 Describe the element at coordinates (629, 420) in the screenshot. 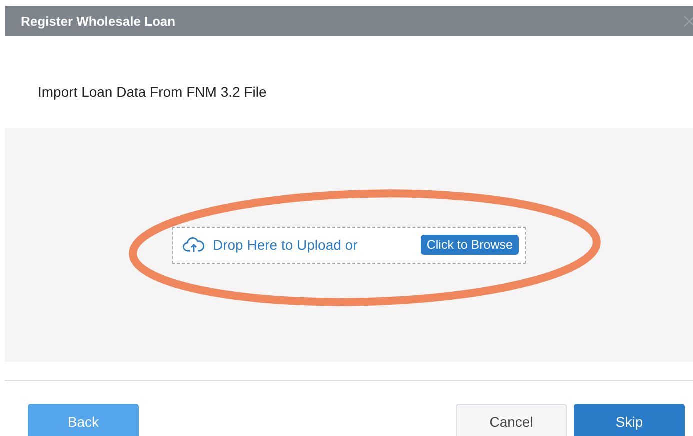

I see `skip-button: Skip` at that location.